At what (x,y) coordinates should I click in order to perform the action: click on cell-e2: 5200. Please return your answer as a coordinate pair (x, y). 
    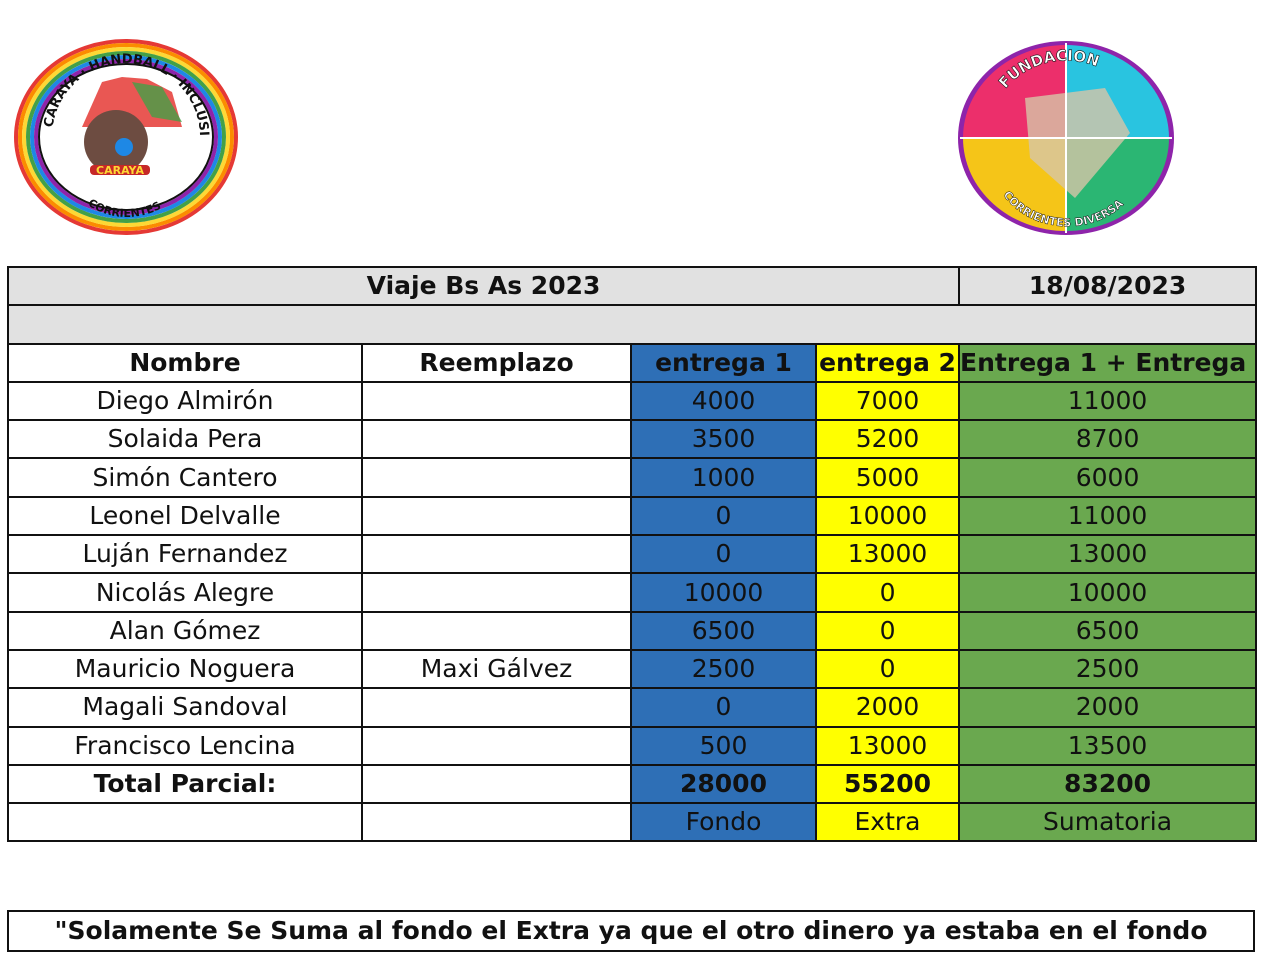
    Looking at the image, I should click on (887, 439).